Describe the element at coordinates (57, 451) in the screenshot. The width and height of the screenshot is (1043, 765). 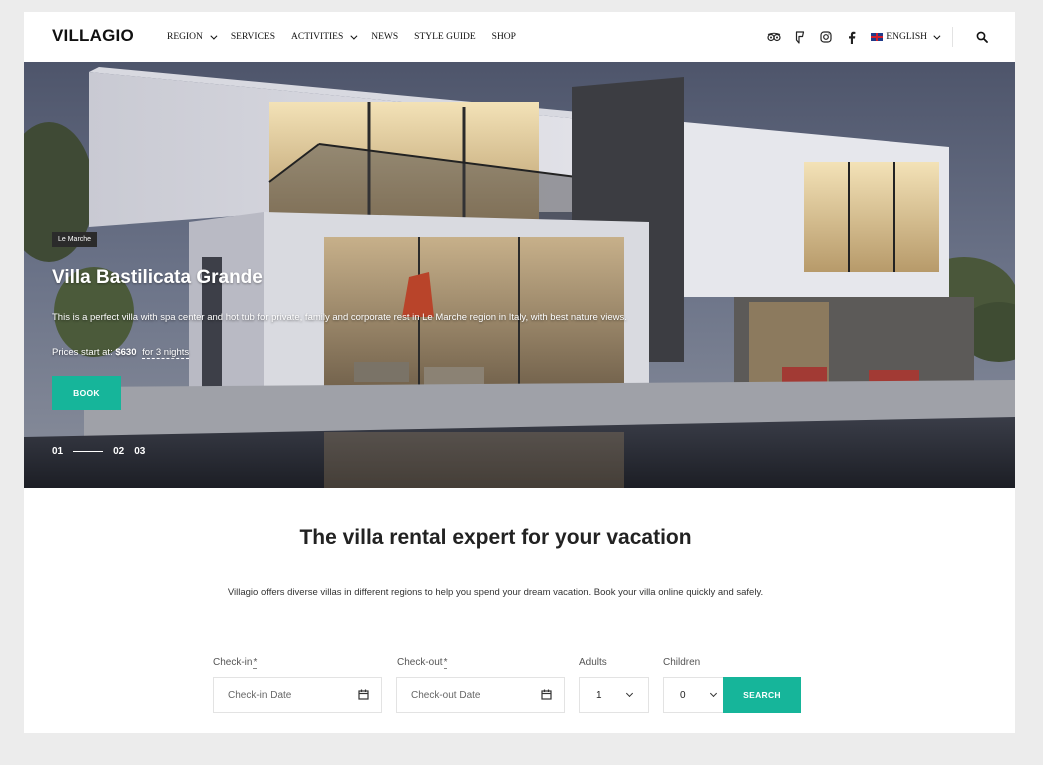
I see `slide-1: 01` at that location.